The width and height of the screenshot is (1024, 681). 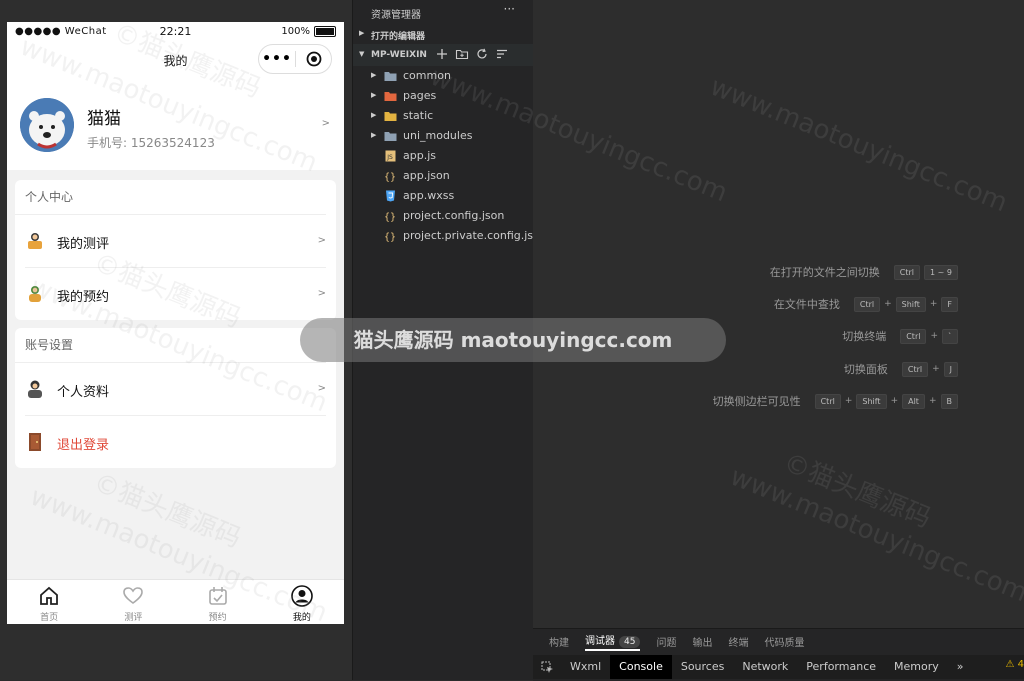 What do you see at coordinates (175, 32) in the screenshot?
I see `status-bar: ●●●●● WeChat 22:21 100%` at bounding box center [175, 32].